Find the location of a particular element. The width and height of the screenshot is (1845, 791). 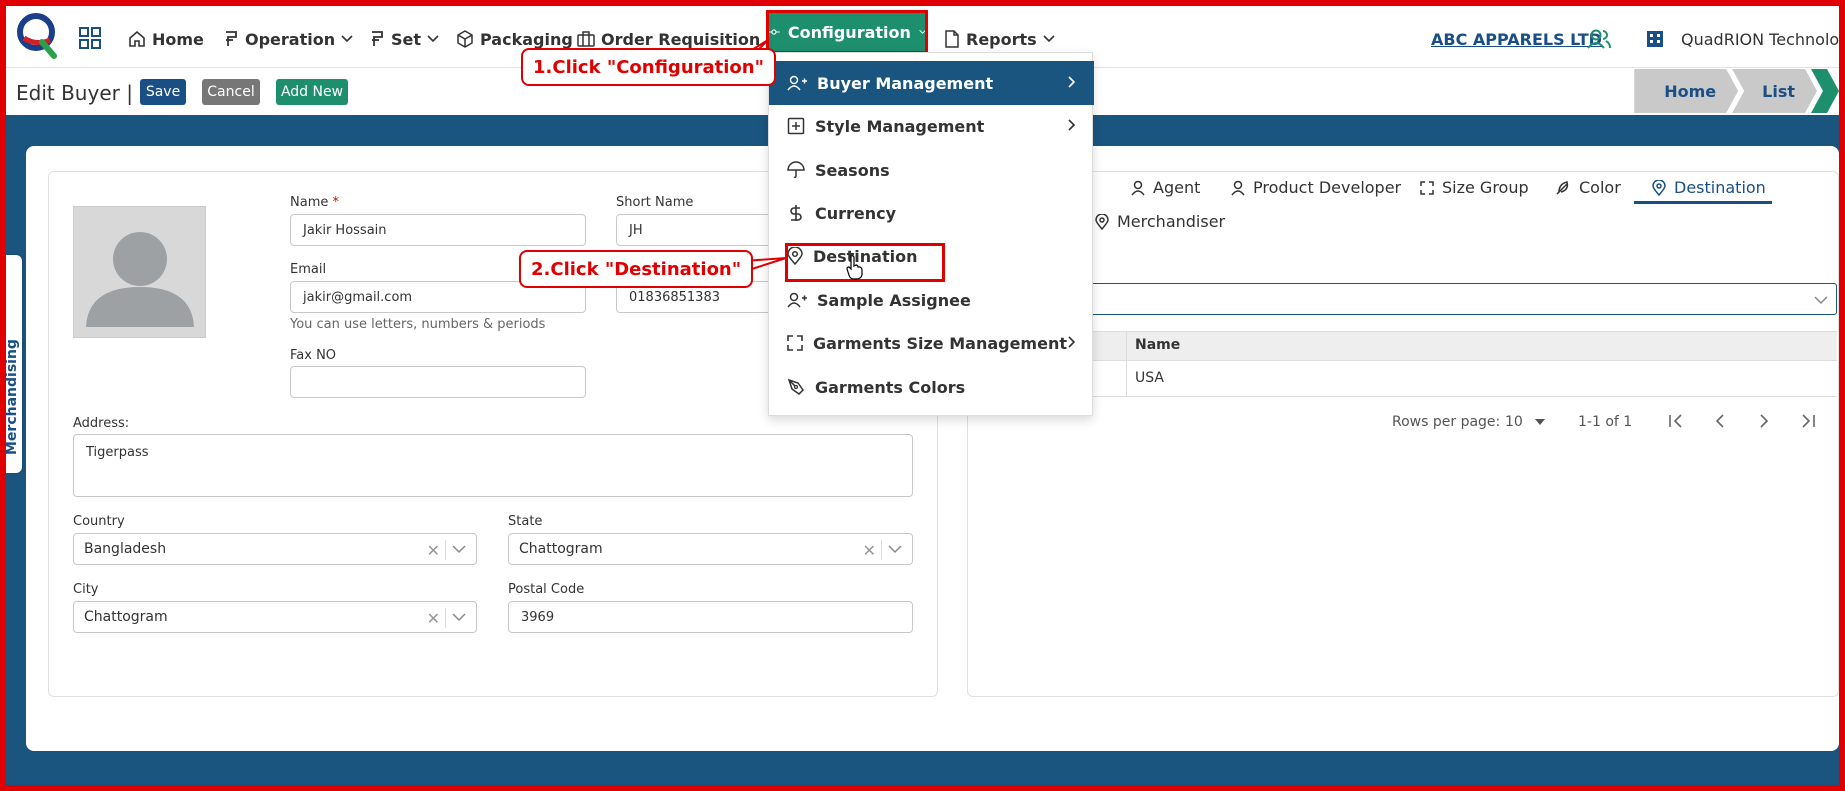

annotation-connectors is located at coordinates (758, 158).